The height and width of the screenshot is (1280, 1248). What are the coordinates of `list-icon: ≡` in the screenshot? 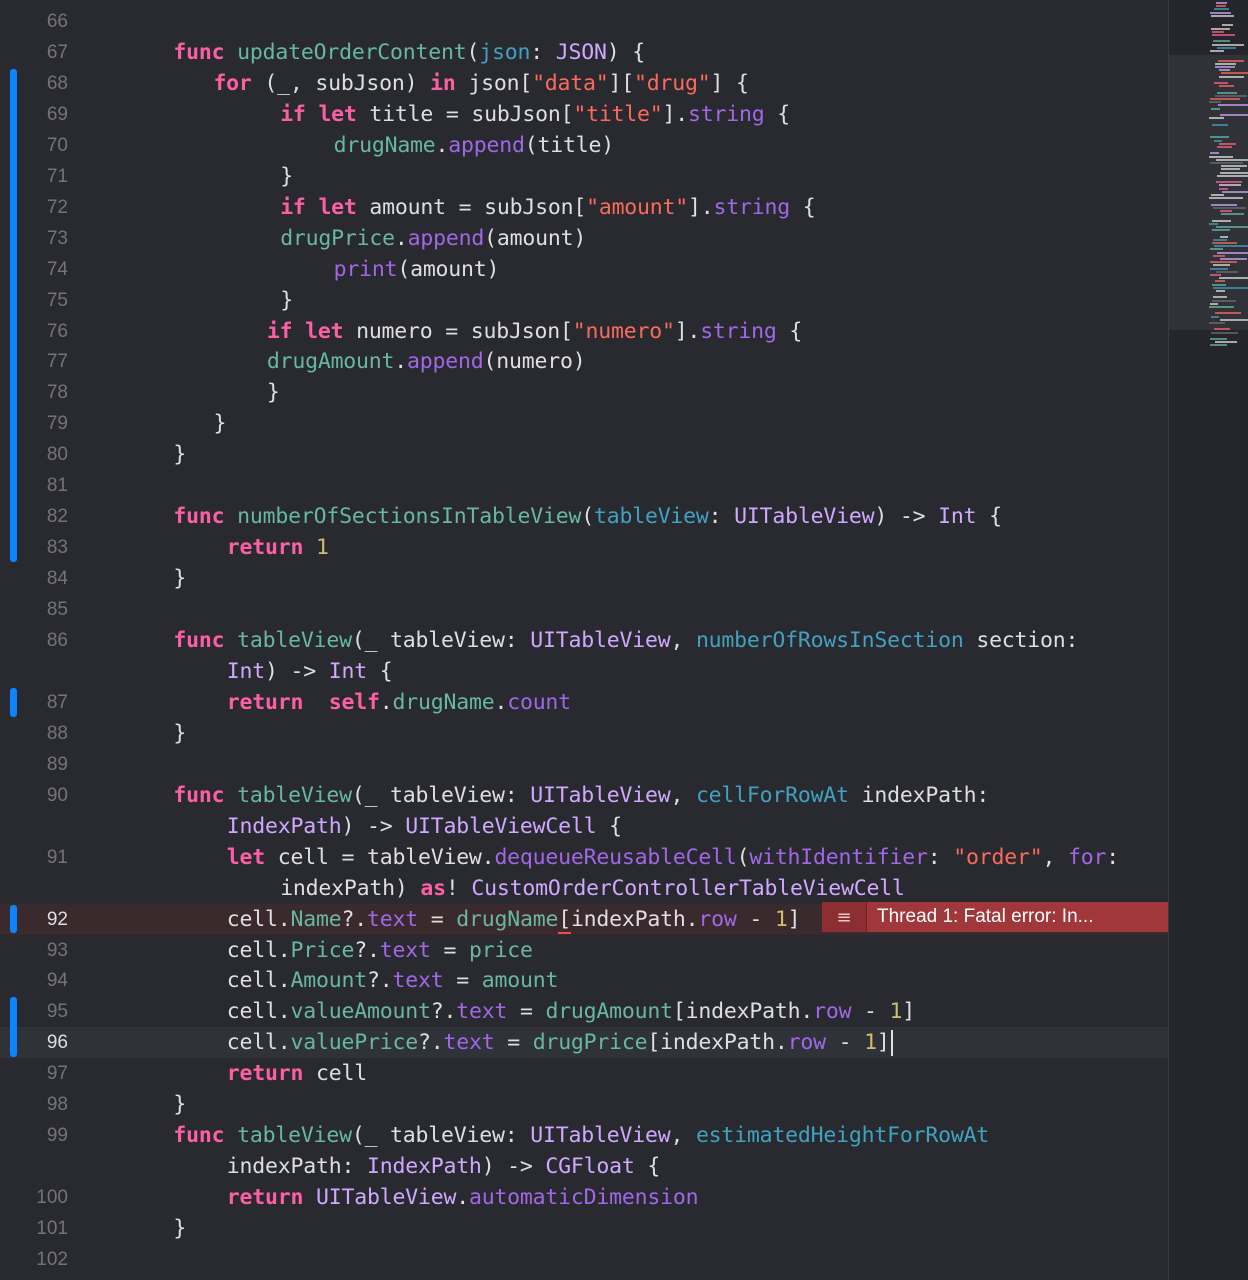 It's located at (844, 917).